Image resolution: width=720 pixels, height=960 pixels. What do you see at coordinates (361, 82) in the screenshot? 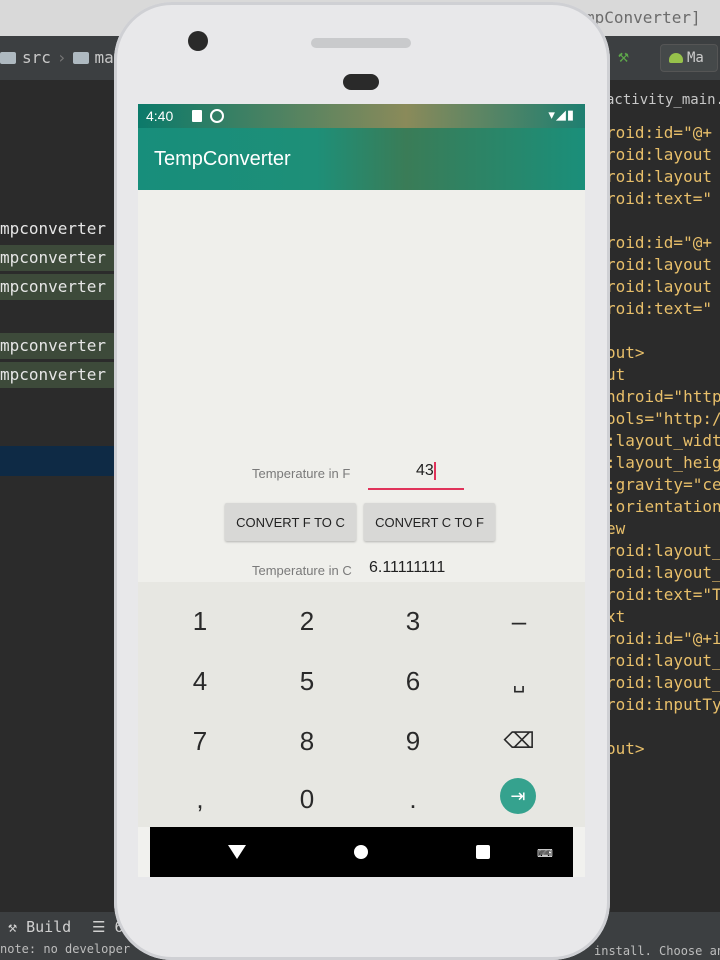
I see `earpiece` at bounding box center [361, 82].